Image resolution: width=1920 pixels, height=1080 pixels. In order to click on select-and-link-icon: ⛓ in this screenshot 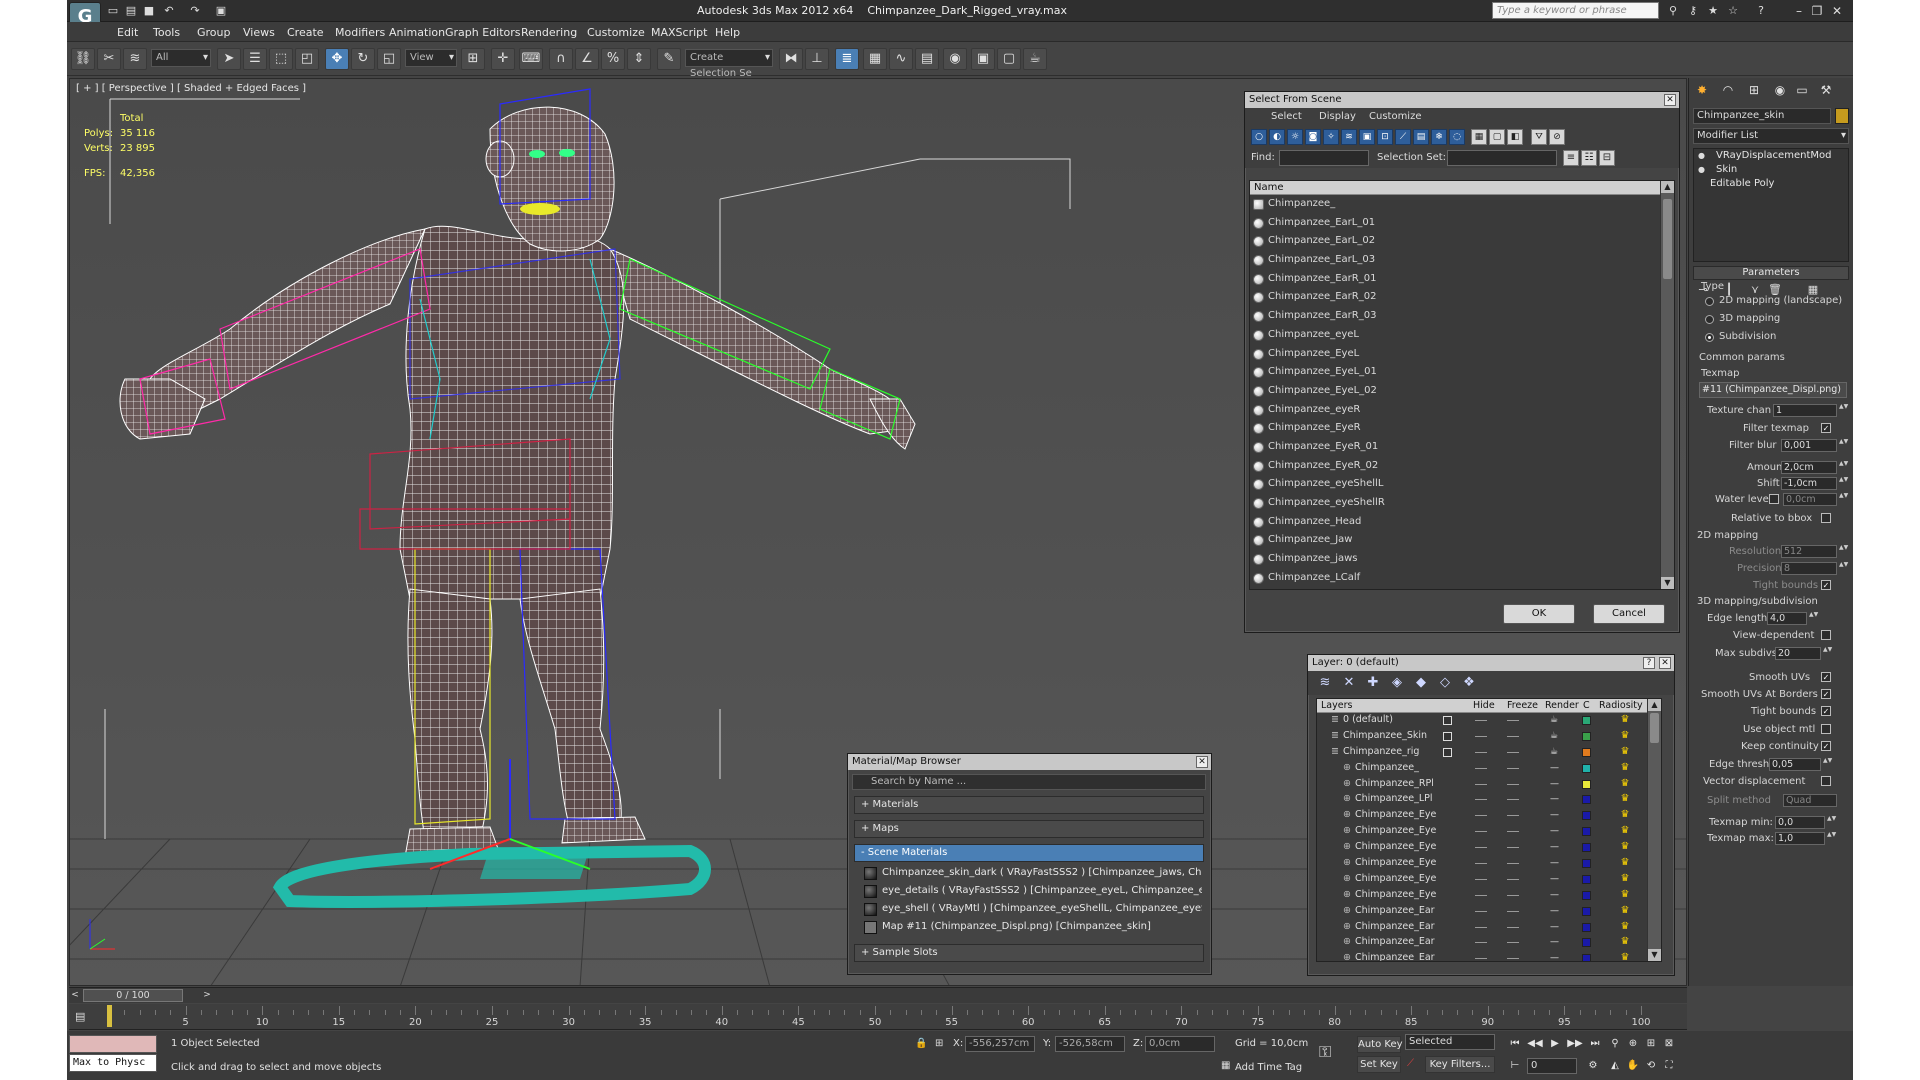, I will do `click(83, 59)`.